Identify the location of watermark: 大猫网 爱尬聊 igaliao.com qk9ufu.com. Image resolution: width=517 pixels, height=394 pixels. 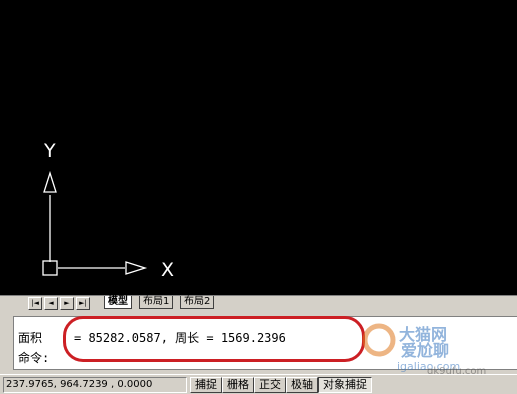
(436, 347).